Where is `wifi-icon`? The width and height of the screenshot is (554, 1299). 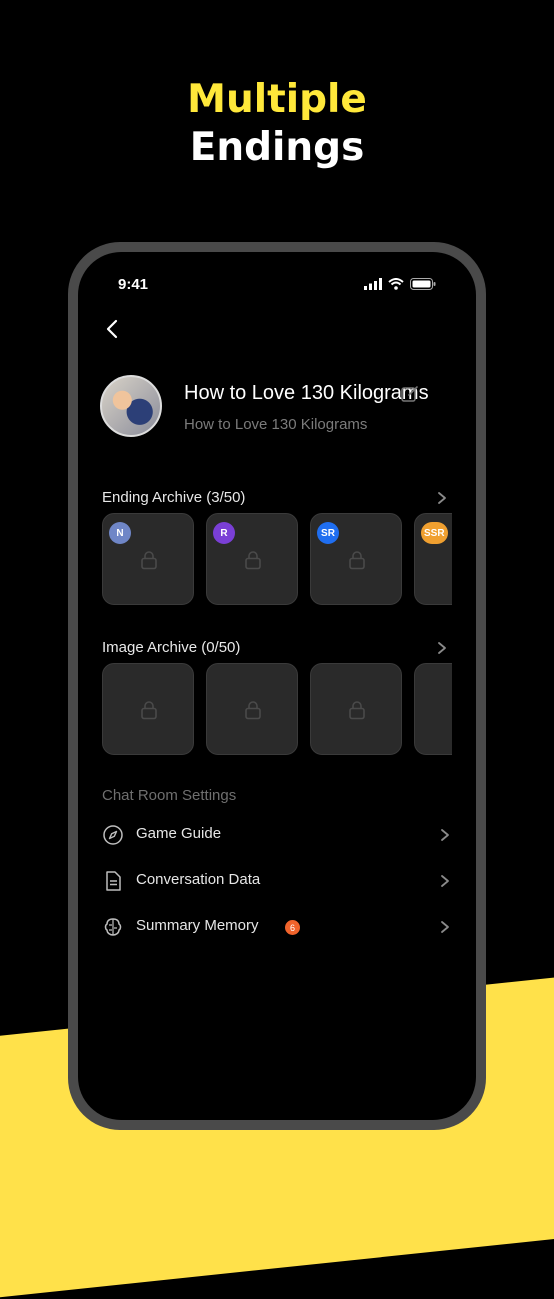
wifi-icon is located at coordinates (396, 284).